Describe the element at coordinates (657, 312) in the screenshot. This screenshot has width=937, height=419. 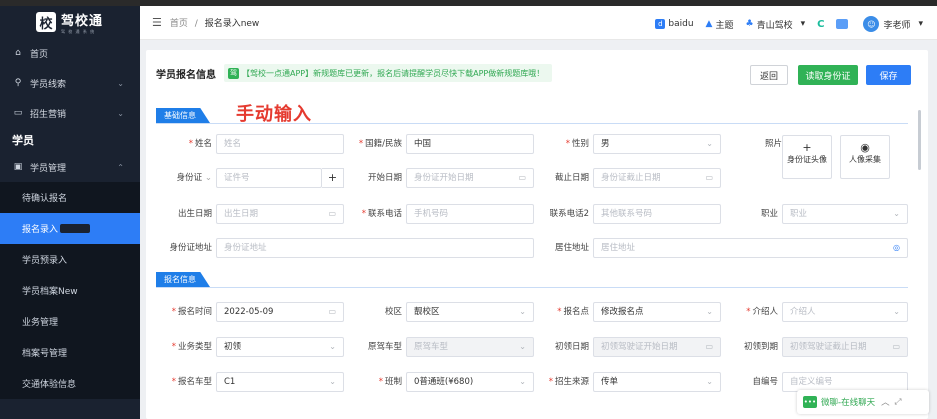
I see `enroll-point-select: 修改报名点 ⌄` at that location.